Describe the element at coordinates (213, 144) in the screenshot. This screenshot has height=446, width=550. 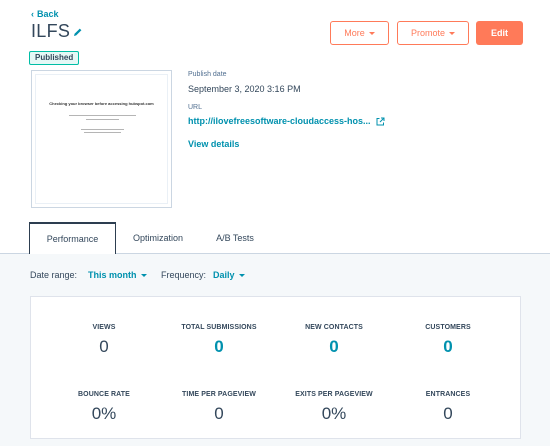
I see `view-details-link: View details` at that location.